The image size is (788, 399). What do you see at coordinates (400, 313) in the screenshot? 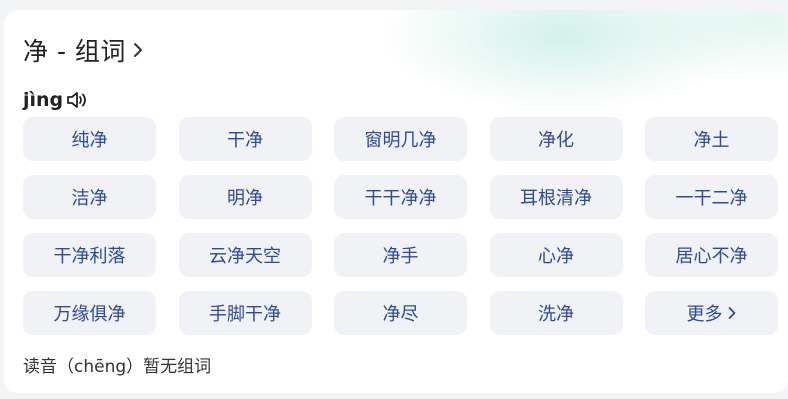
I see `word-chip: 净尽` at bounding box center [400, 313].